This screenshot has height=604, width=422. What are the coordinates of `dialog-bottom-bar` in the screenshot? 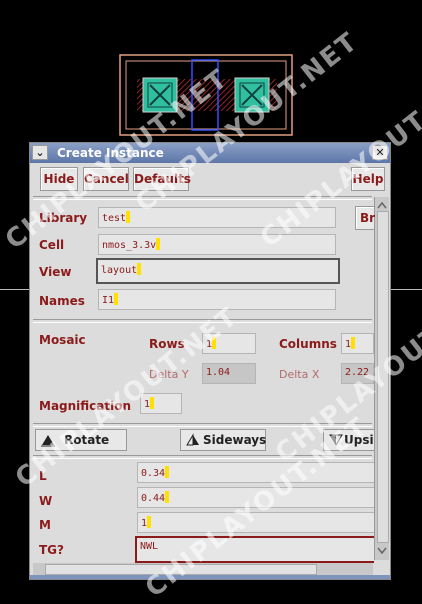 It's located at (210, 577).